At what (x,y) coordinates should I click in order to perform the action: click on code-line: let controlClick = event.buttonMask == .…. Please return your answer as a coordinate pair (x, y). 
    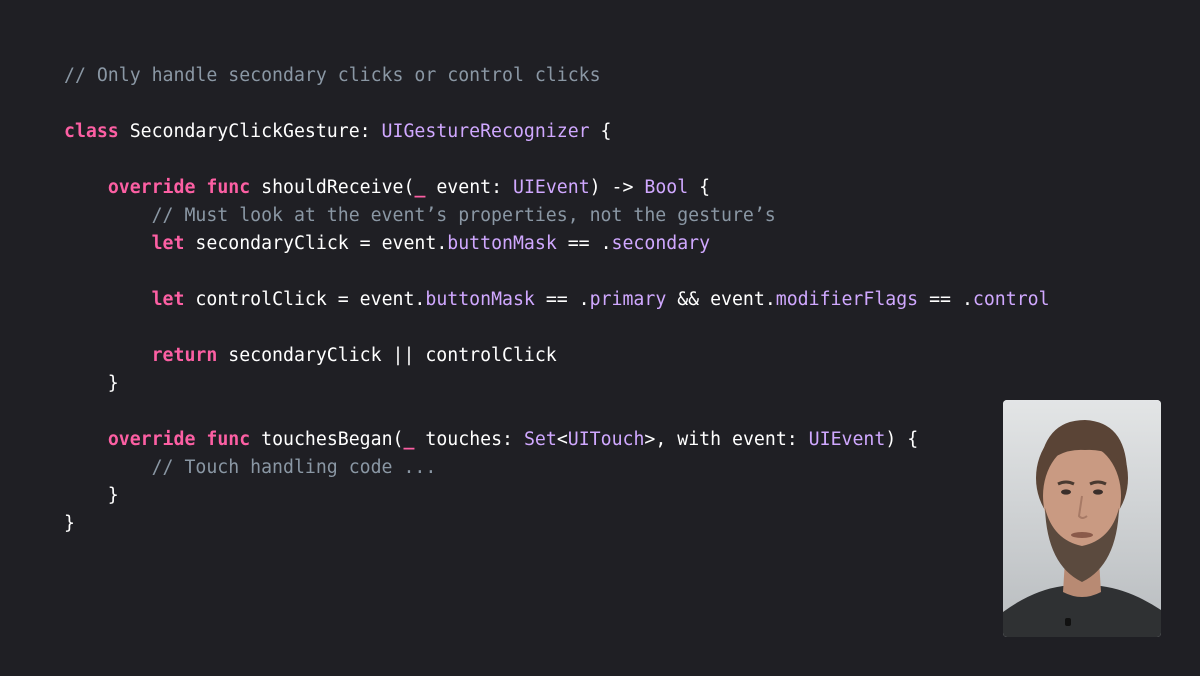
    Looking at the image, I should click on (557, 300).